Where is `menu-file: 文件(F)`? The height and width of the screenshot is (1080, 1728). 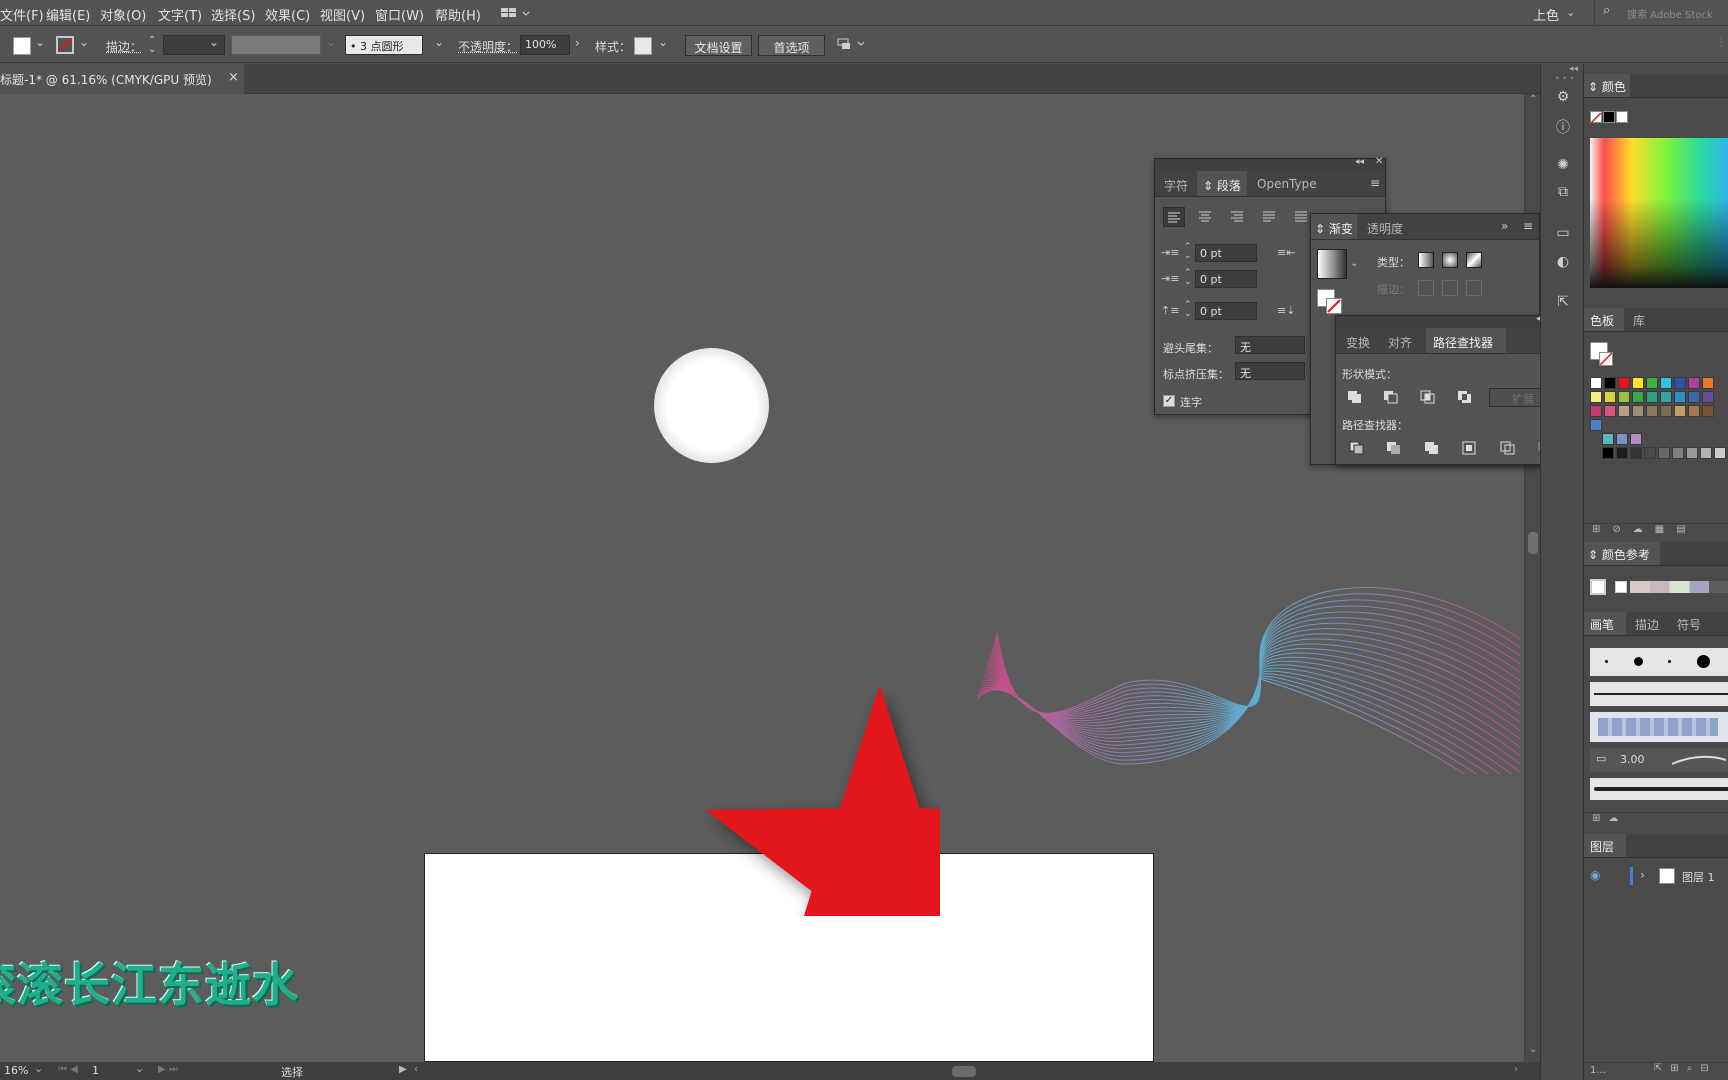
menu-file: 文件(F) is located at coordinates (22, 14).